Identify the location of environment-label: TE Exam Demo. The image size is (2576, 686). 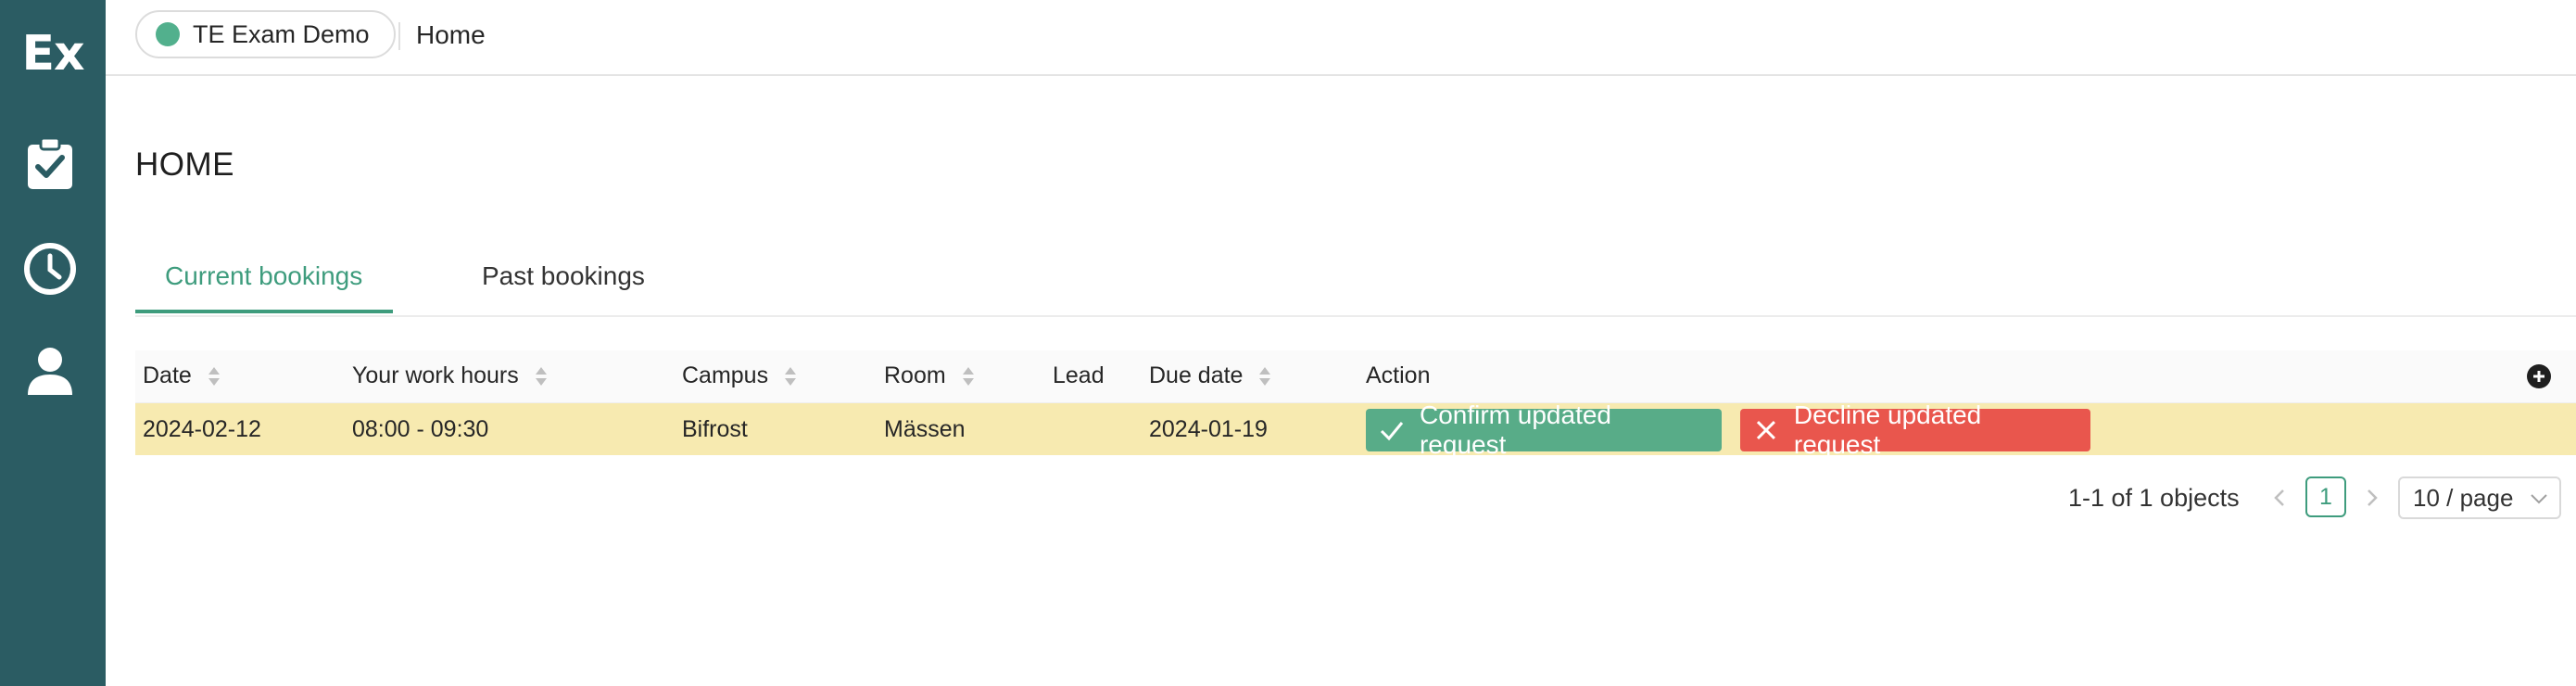
(281, 33).